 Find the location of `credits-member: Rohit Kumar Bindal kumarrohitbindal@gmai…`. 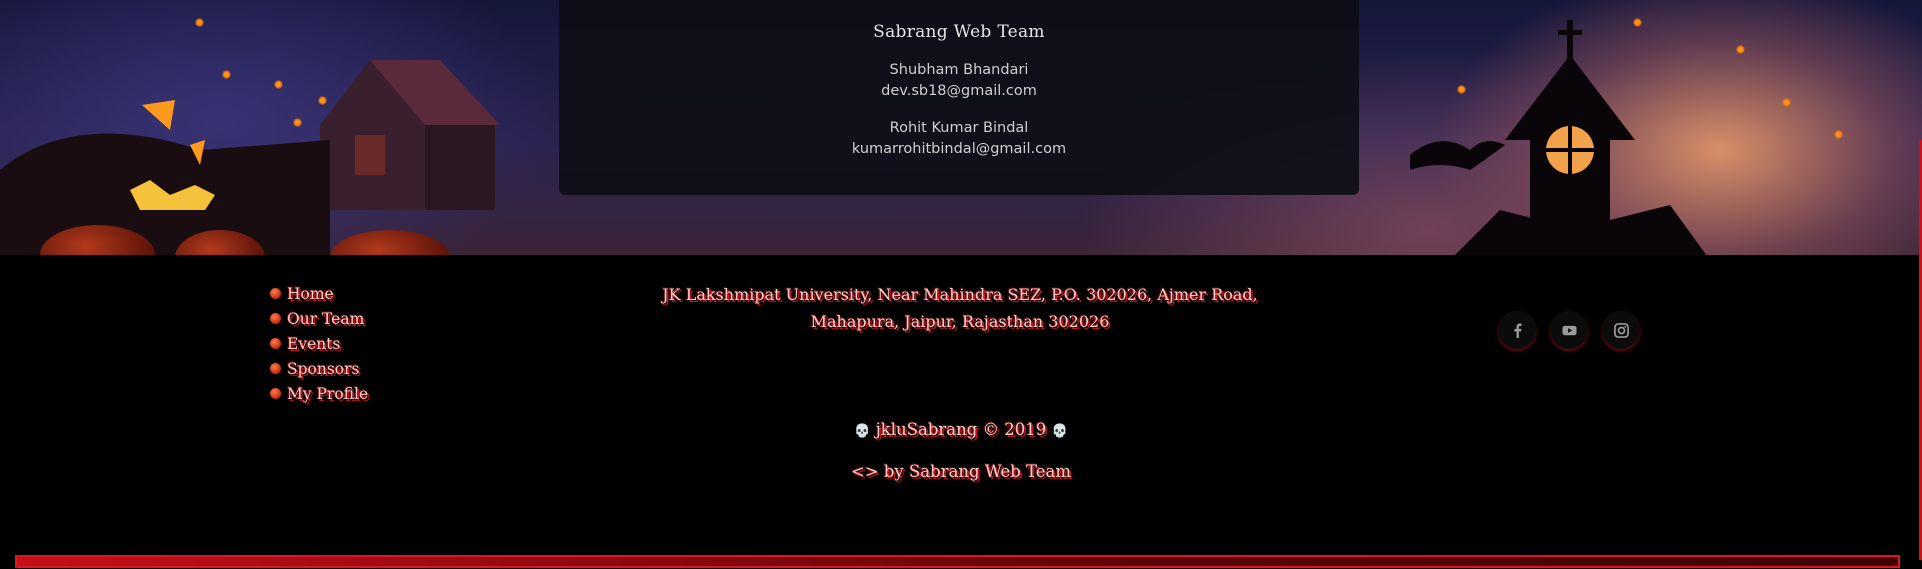

credits-member: Rohit Kumar Bindal kumarrohitbindal@gmai… is located at coordinates (959, 139).